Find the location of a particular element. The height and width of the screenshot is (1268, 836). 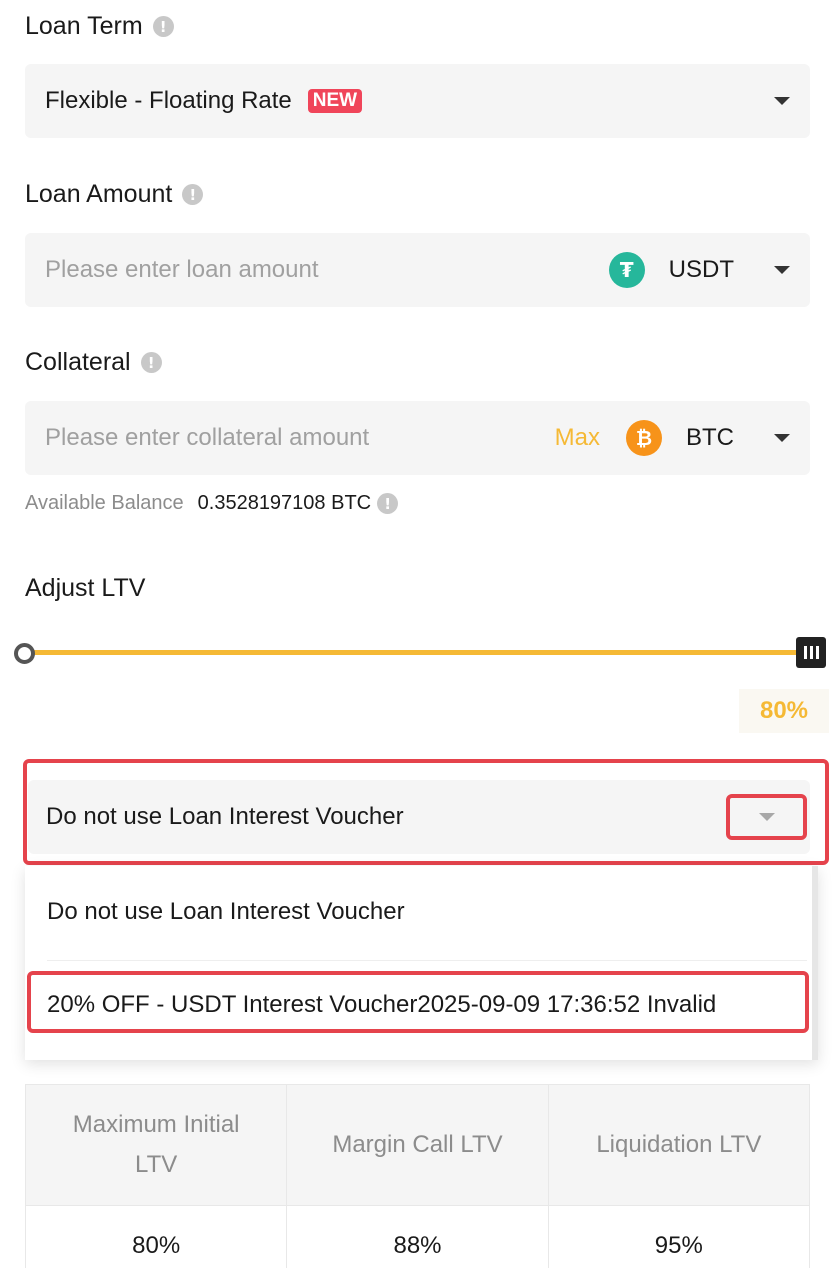

bitcoin-icon: ₿ is located at coordinates (644, 438).